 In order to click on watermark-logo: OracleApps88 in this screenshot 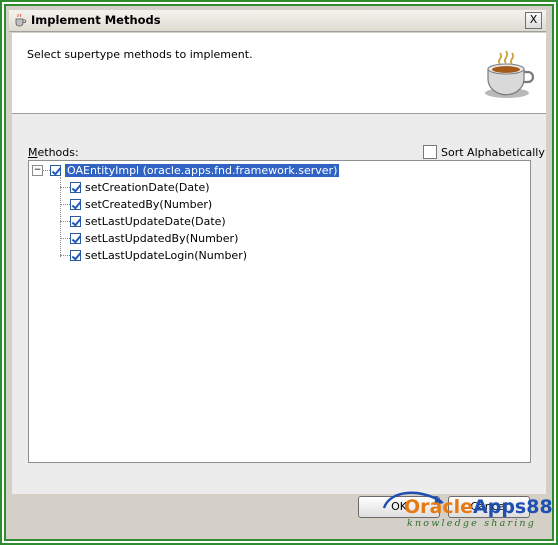, I will do `click(478, 507)`.